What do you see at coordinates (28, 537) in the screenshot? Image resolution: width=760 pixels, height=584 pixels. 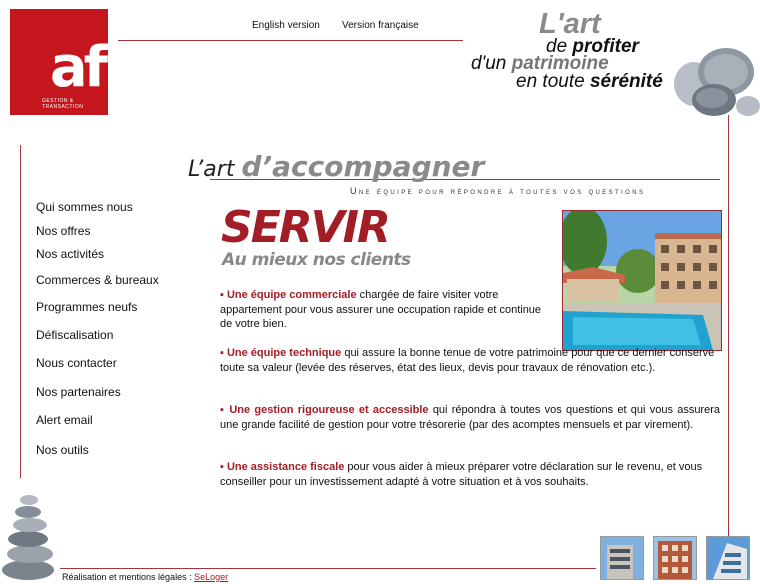 I see `stacked-stones-image` at bounding box center [28, 537].